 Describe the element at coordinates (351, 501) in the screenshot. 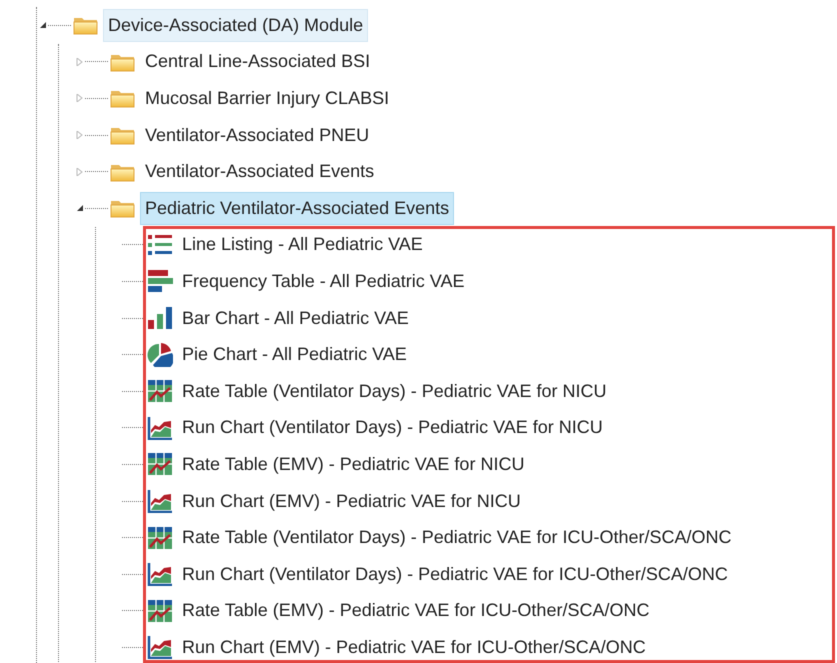

I see `report-link: Run Chart (EMV) - Pediatric VAE for NICU` at that location.